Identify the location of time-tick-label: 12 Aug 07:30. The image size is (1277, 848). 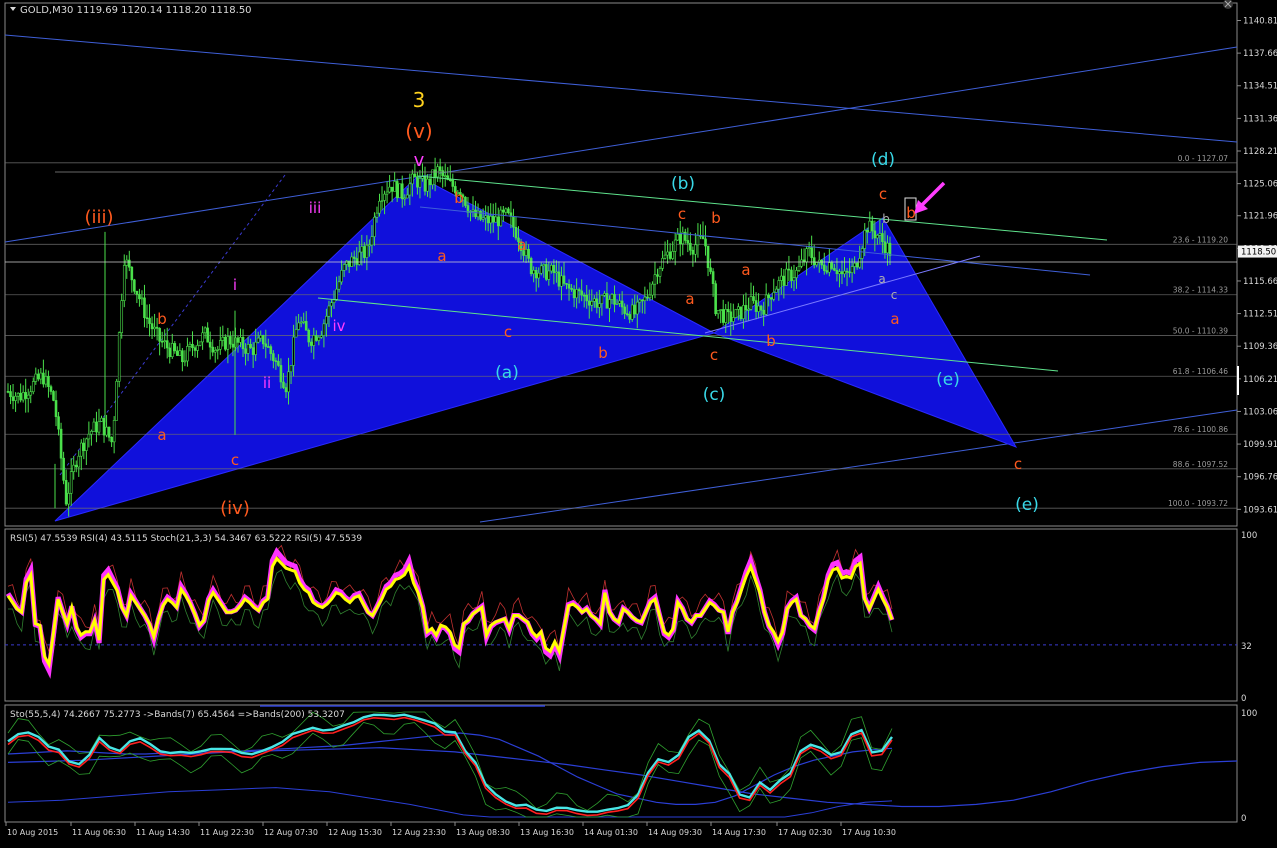
(291, 832).